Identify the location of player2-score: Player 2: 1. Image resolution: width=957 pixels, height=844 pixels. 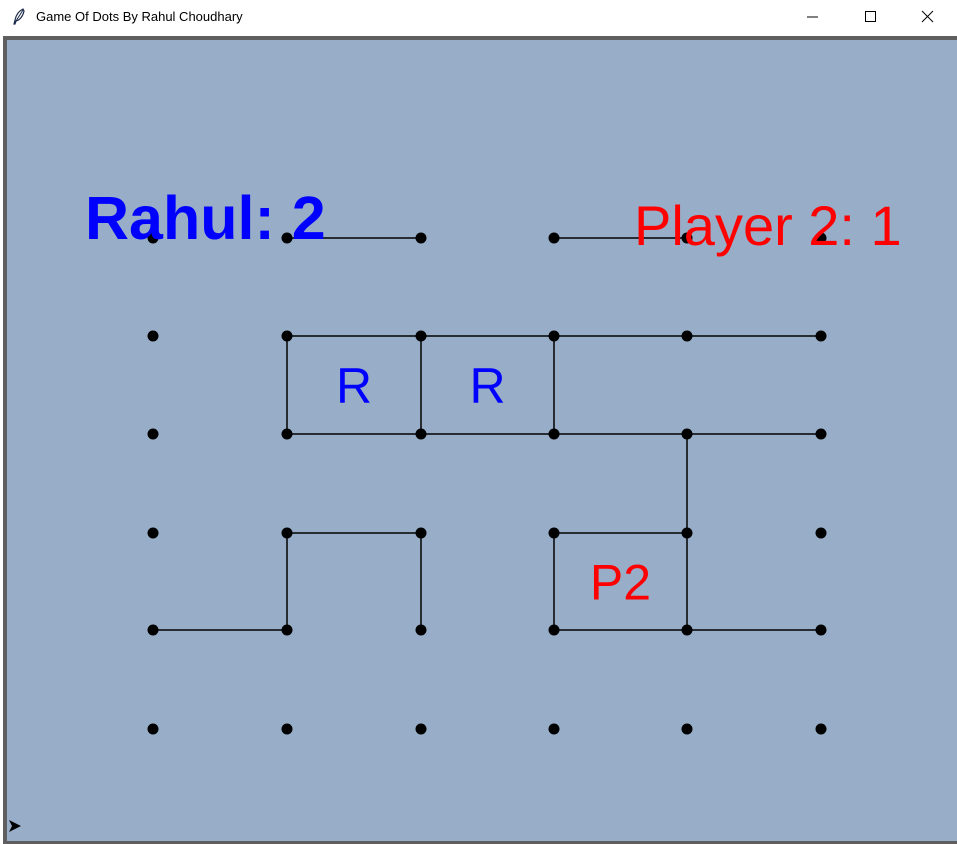
(768, 225).